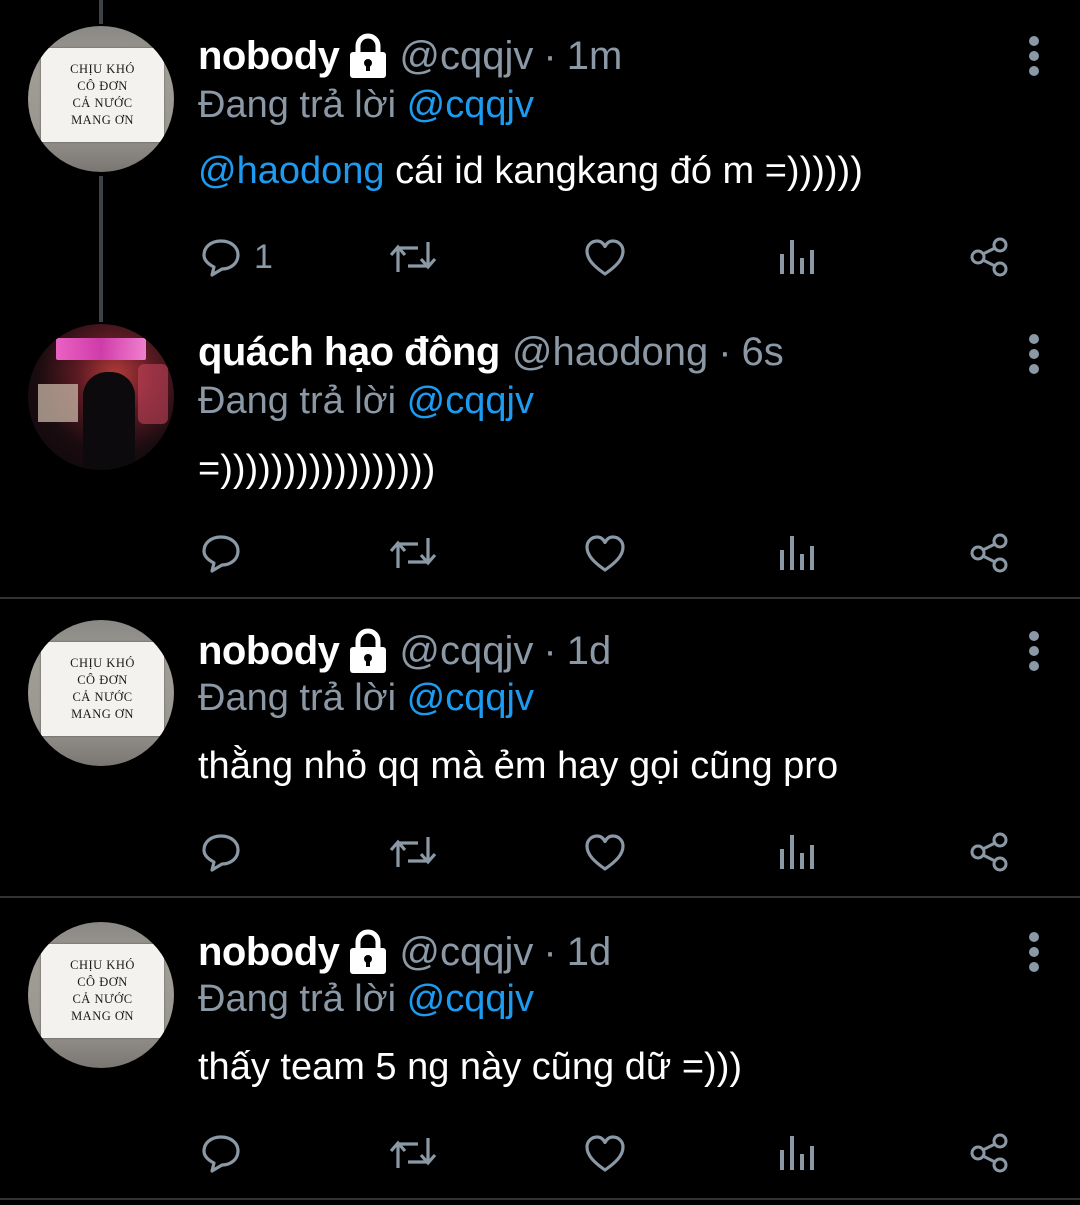 The image size is (1080, 1205). Describe the element at coordinates (101, 349) in the screenshot. I see `avatar-photo-sign` at that location.